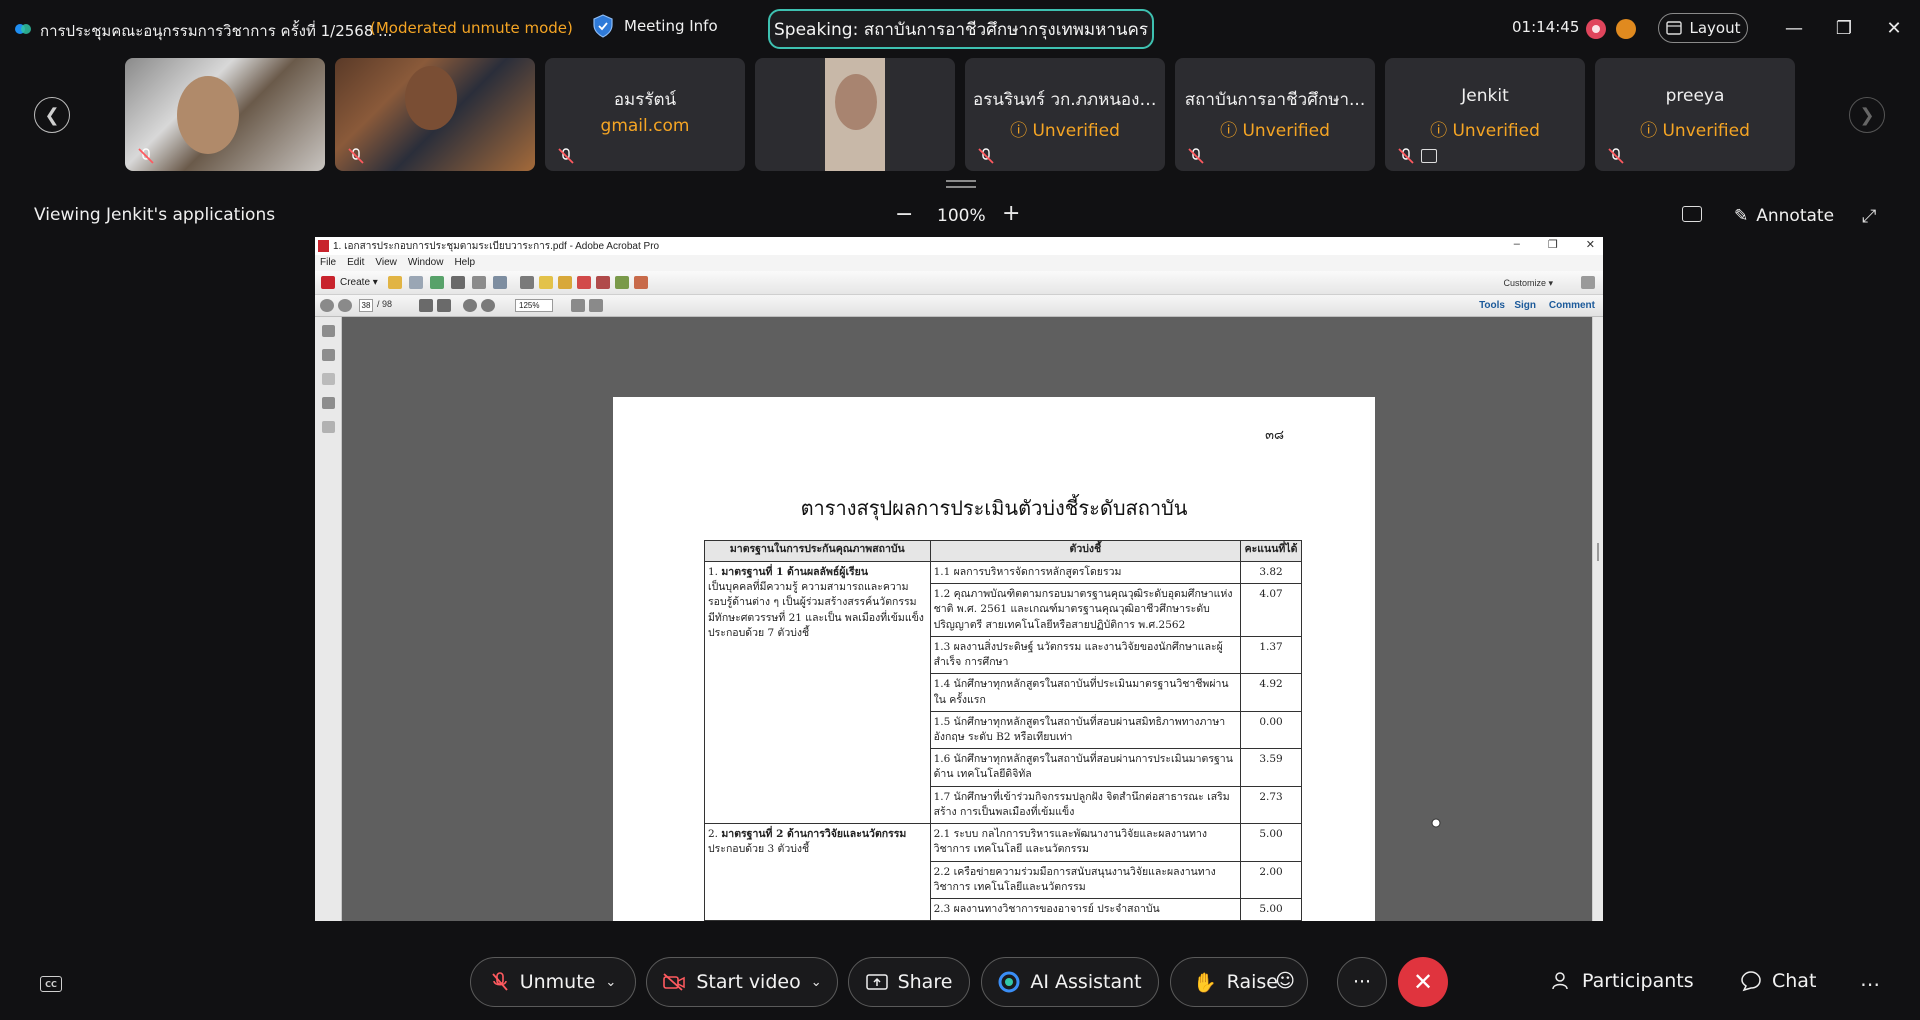 This screenshot has height=1020, width=1920. I want to click on customize-menu: Customize ▾, so click(1528, 283).